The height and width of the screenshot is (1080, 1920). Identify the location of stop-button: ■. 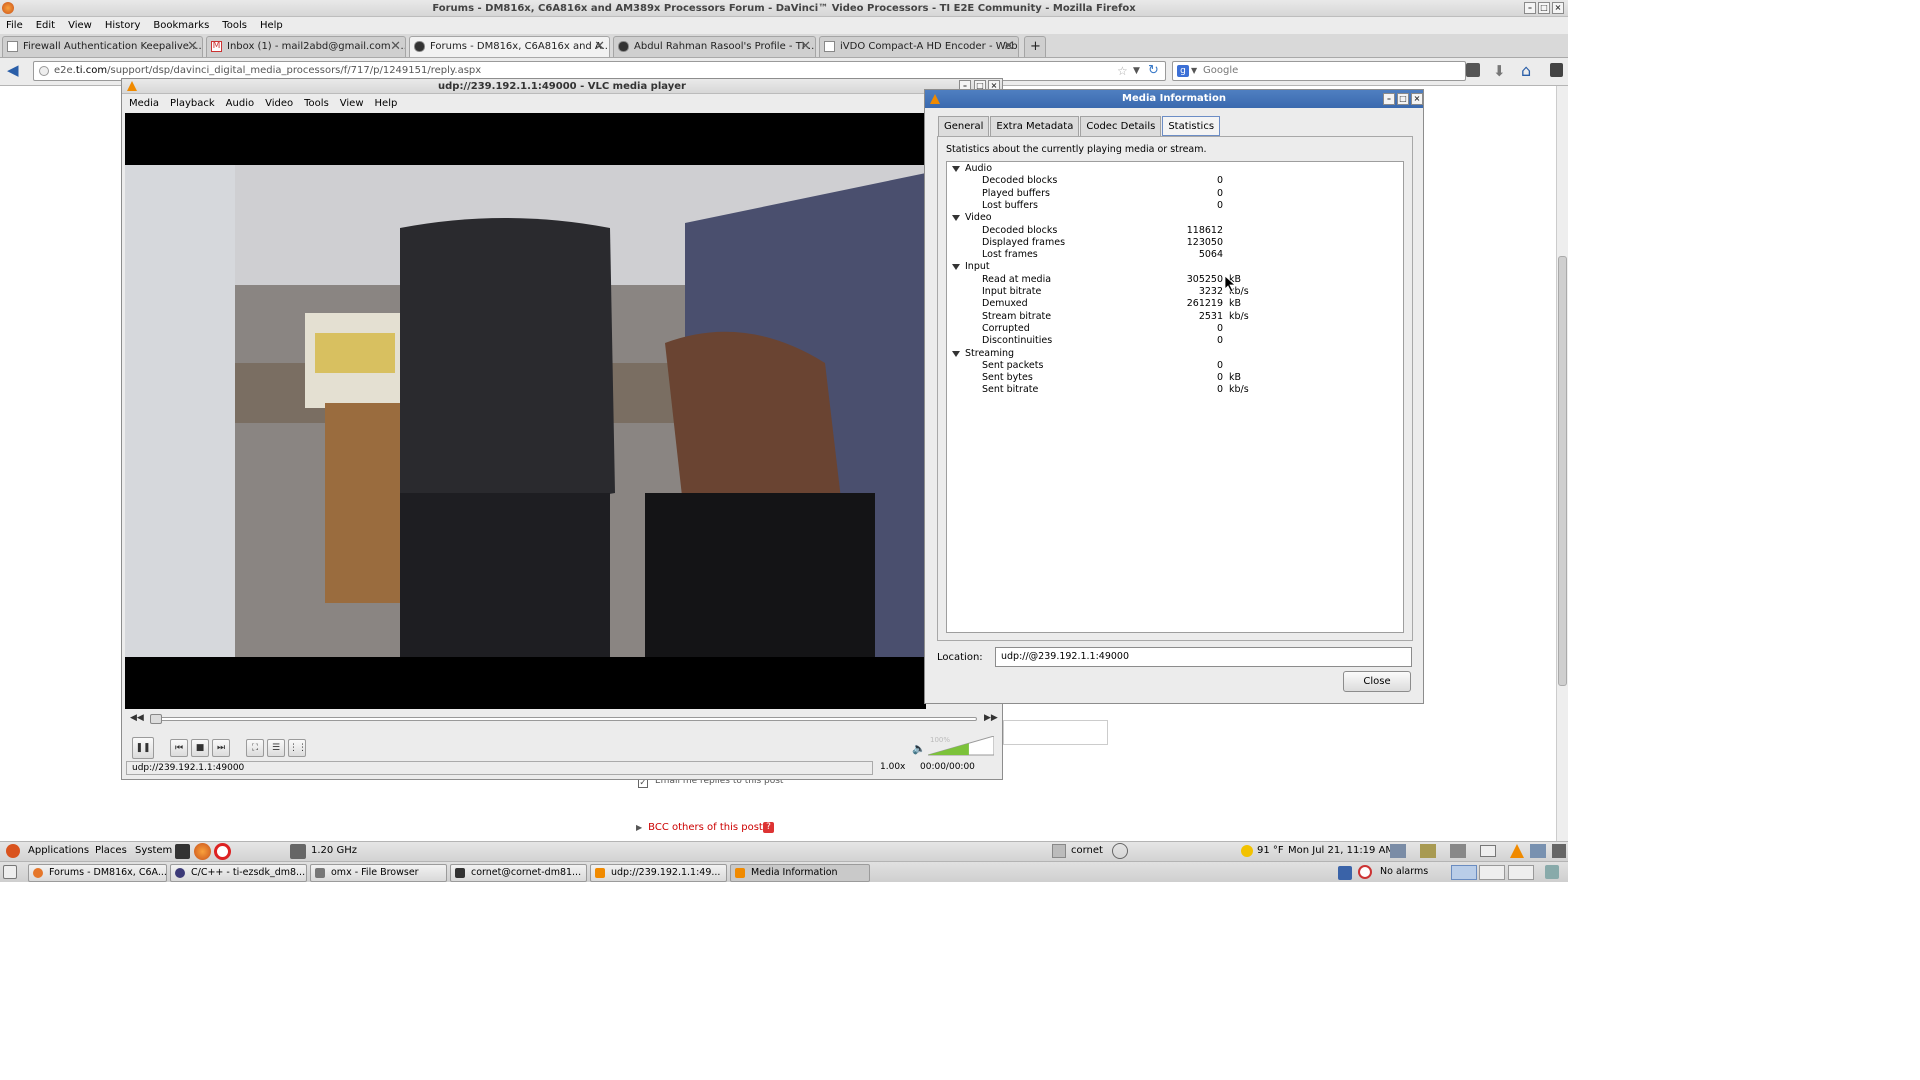
(200, 748).